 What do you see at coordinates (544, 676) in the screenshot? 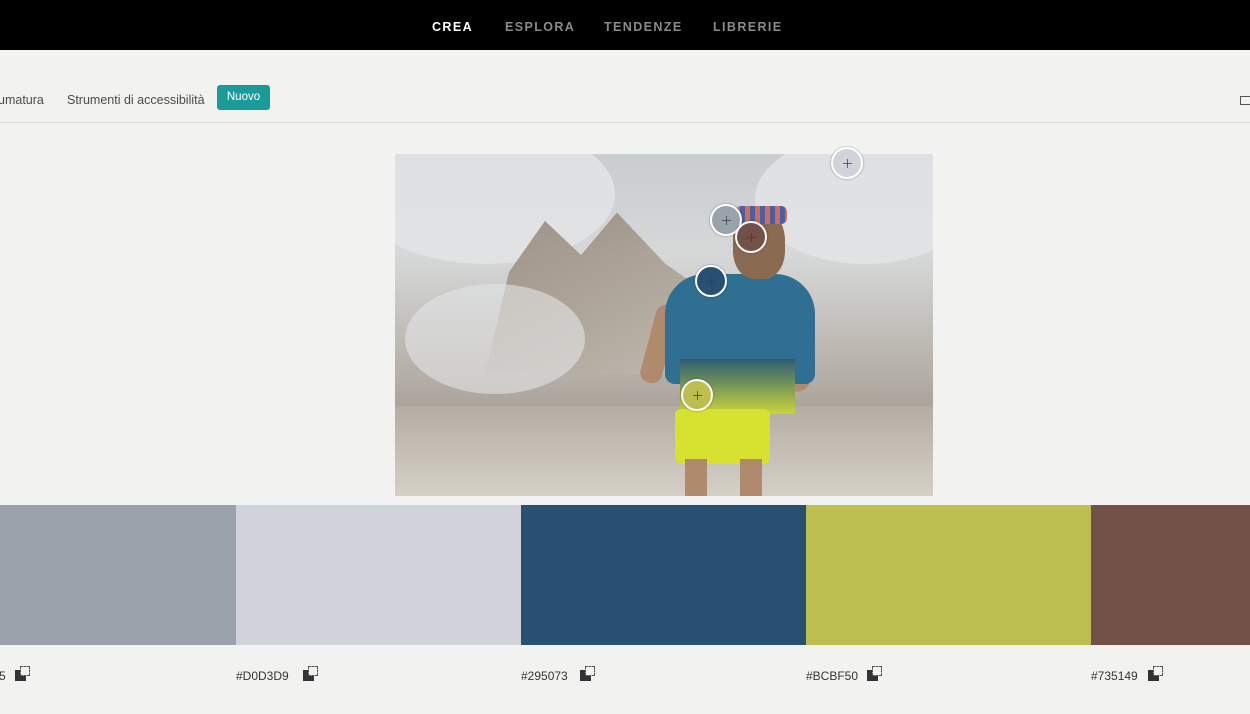
I see `hex-value-3: #295073` at bounding box center [544, 676].